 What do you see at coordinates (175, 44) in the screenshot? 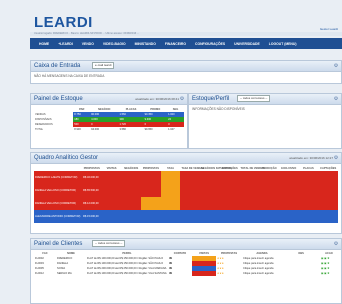
I see `nav-financeiro: FINANCEIRO` at bounding box center [175, 44].